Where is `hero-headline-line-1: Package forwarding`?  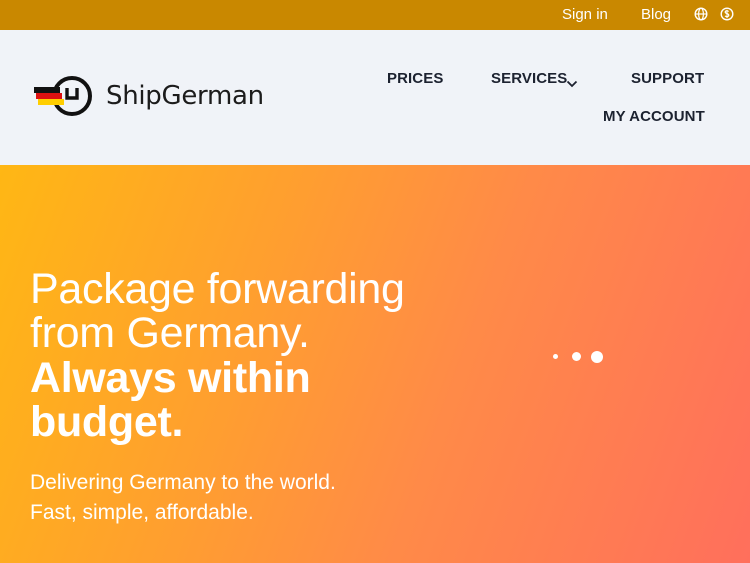 hero-headline-line-1: Package forwarding is located at coordinates (217, 289).